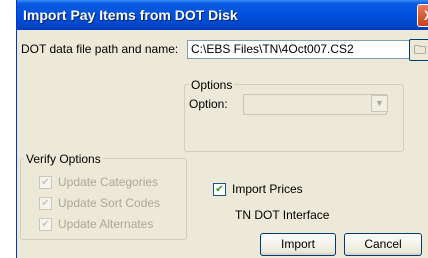 The image size is (428, 258). Describe the element at coordinates (130, 15) in the screenshot. I see `window-title: Import Pay Items from DOT Disk` at that location.